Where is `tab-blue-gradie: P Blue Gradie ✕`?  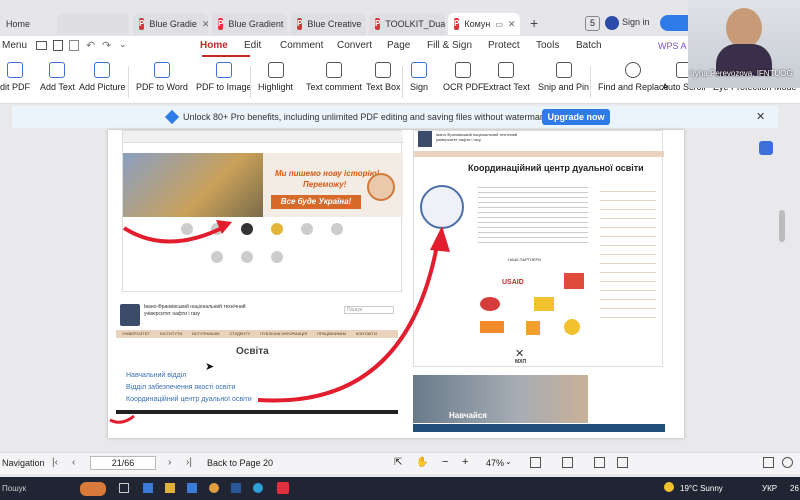 tab-blue-gradie: P Blue Gradie ✕ is located at coordinates (170, 24).